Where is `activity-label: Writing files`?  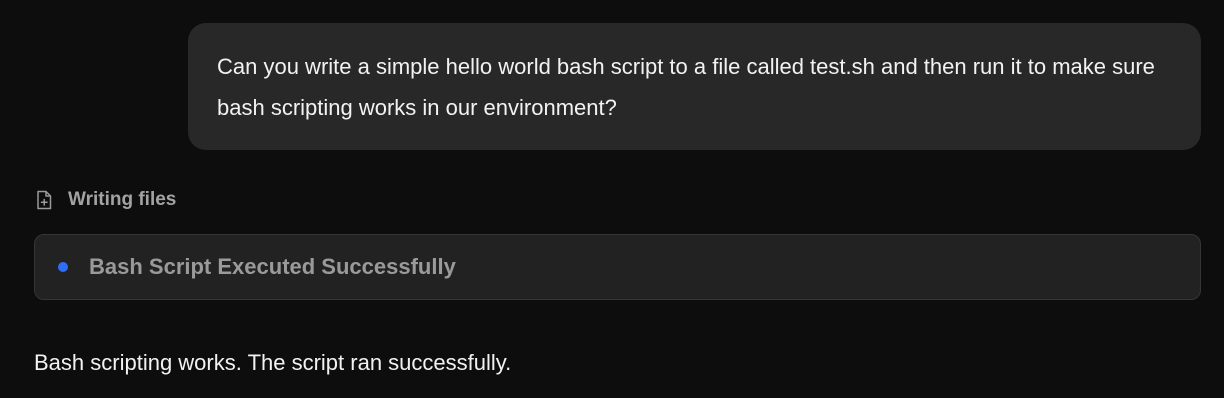 activity-label: Writing files is located at coordinates (122, 199).